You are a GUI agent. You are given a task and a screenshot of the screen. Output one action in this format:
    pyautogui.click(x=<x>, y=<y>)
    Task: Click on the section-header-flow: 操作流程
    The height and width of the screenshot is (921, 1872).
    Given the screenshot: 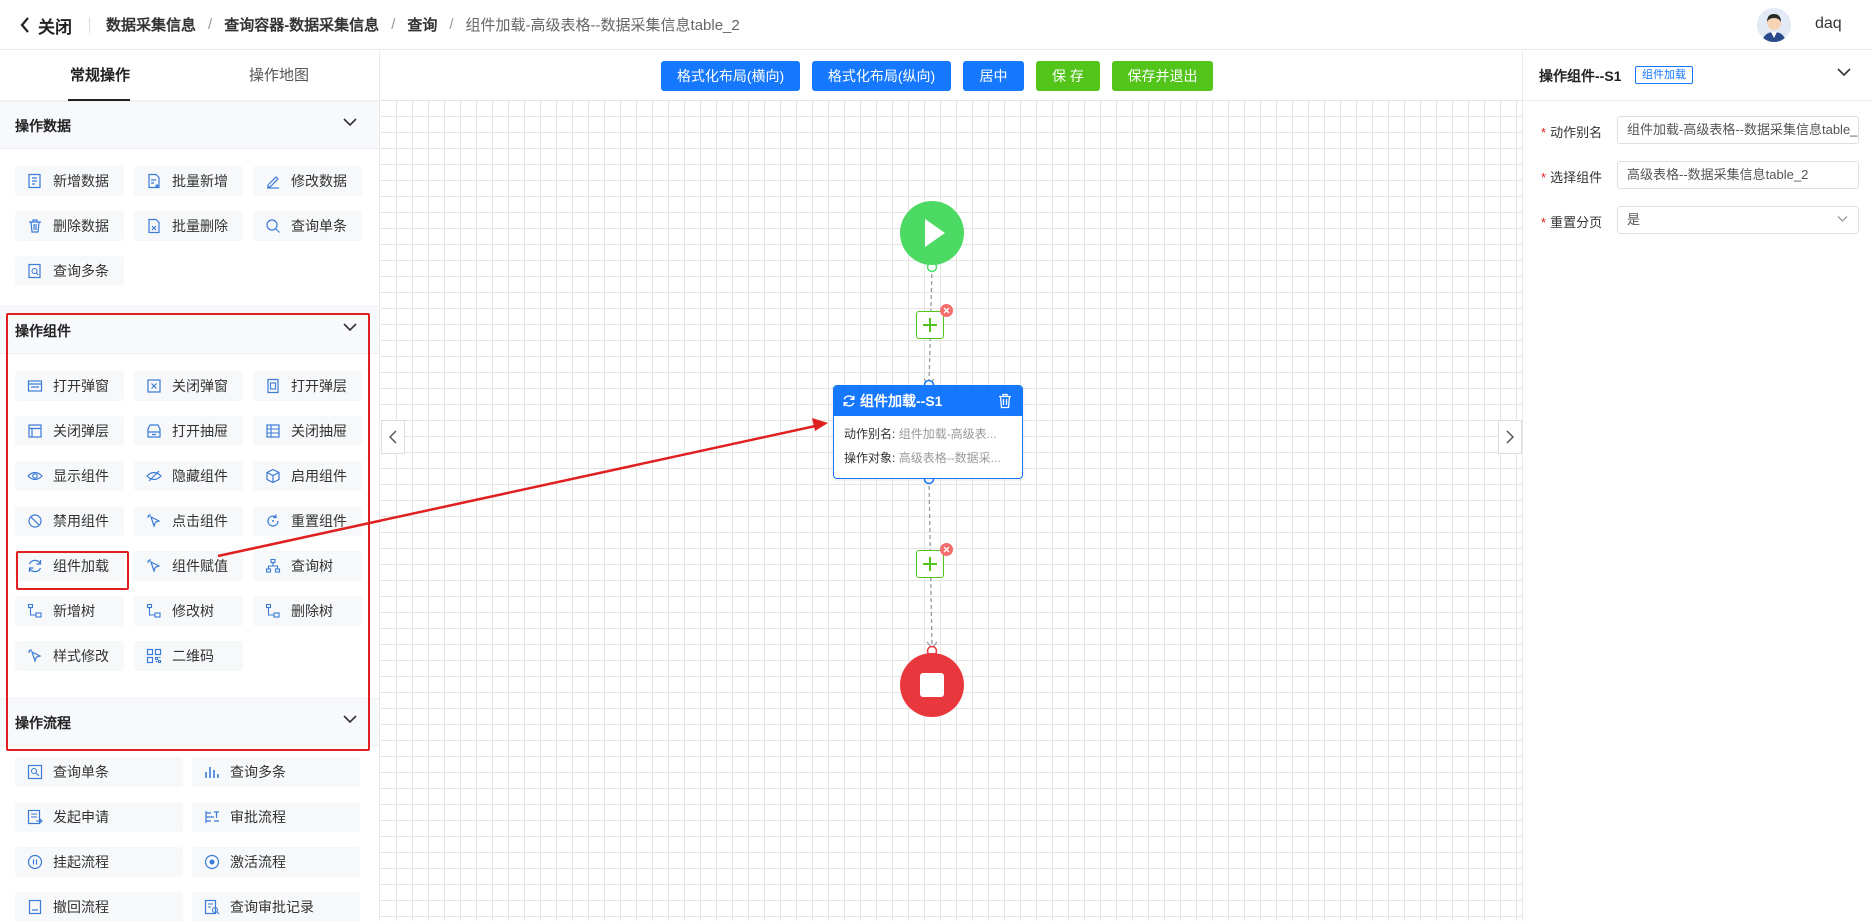 What is the action you would take?
    pyautogui.click(x=189, y=722)
    